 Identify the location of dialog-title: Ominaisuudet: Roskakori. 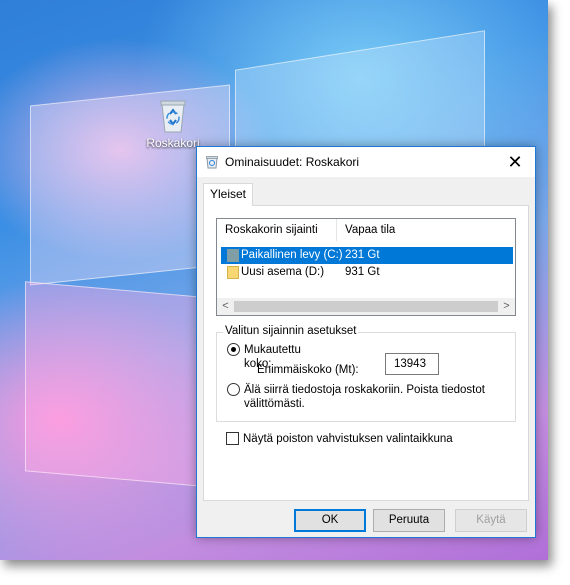
(292, 162).